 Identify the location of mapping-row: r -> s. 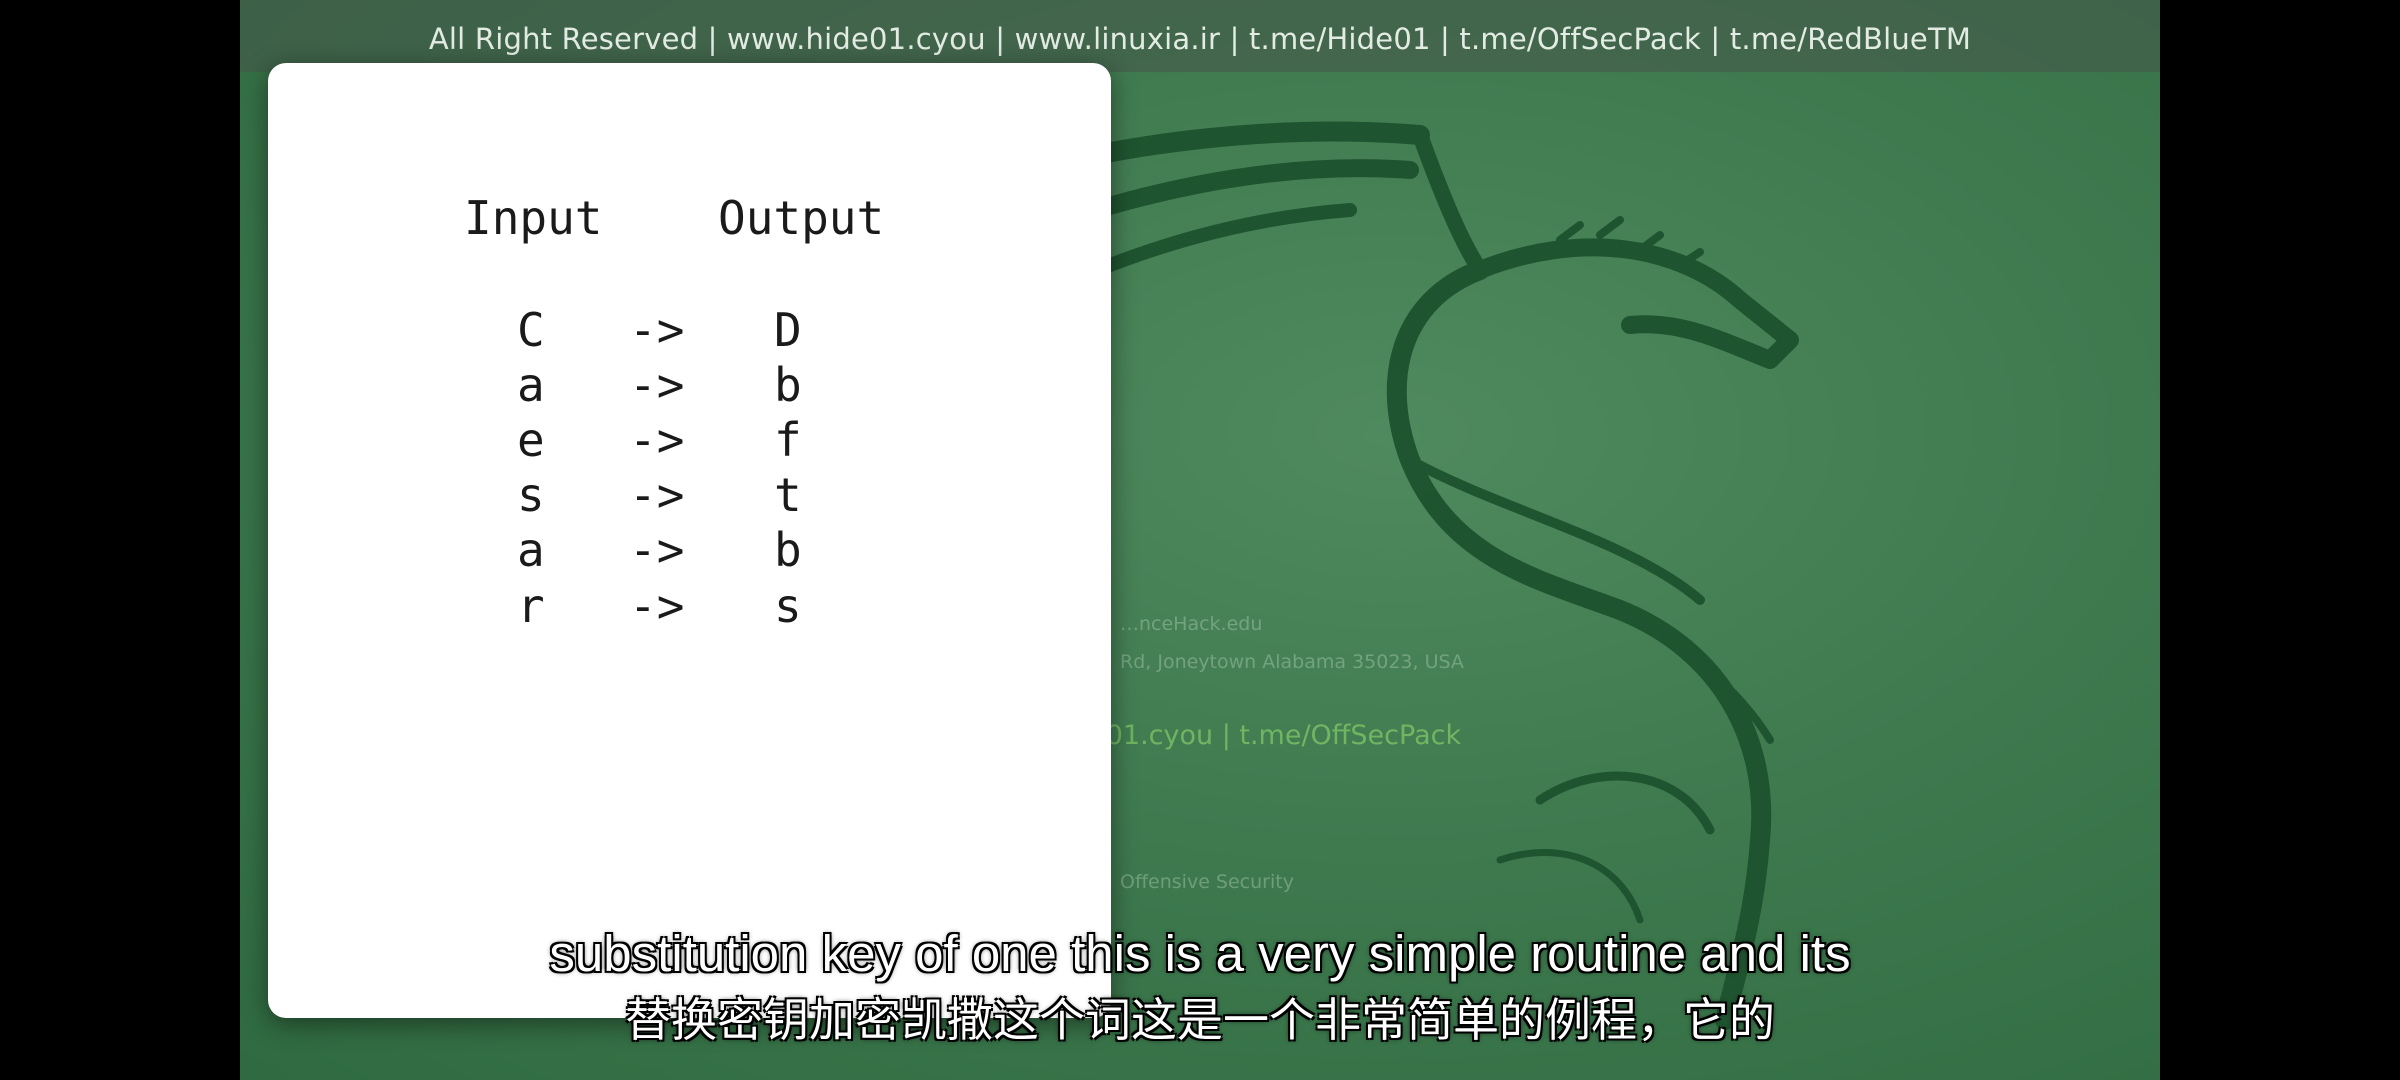
(689, 607).